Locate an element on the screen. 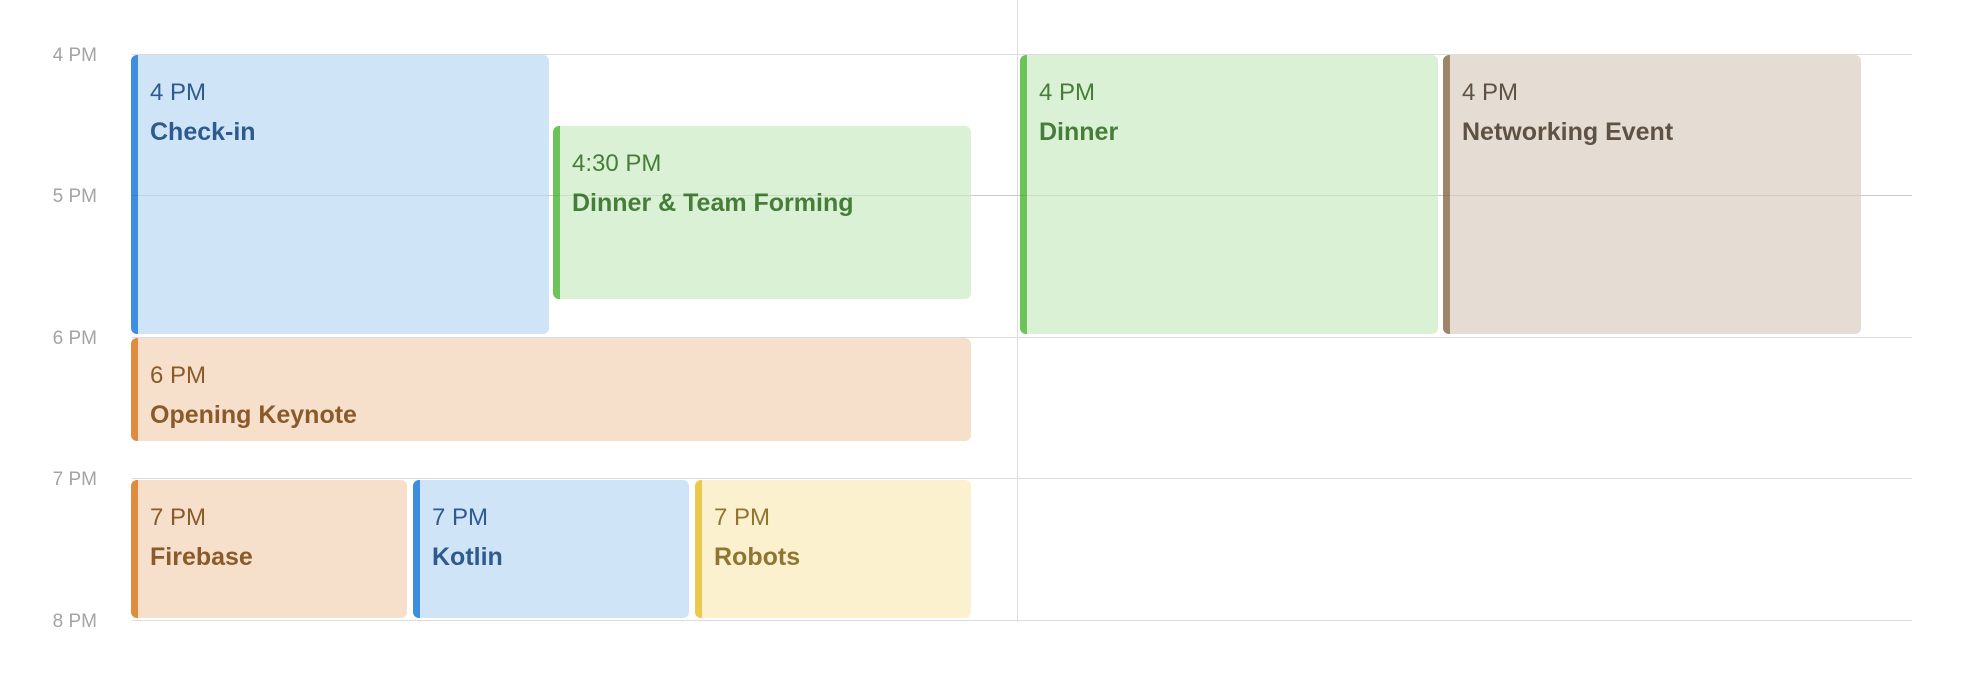 The width and height of the screenshot is (1972, 700). hour-label-4pm: 4 PM is located at coordinates (74, 55).